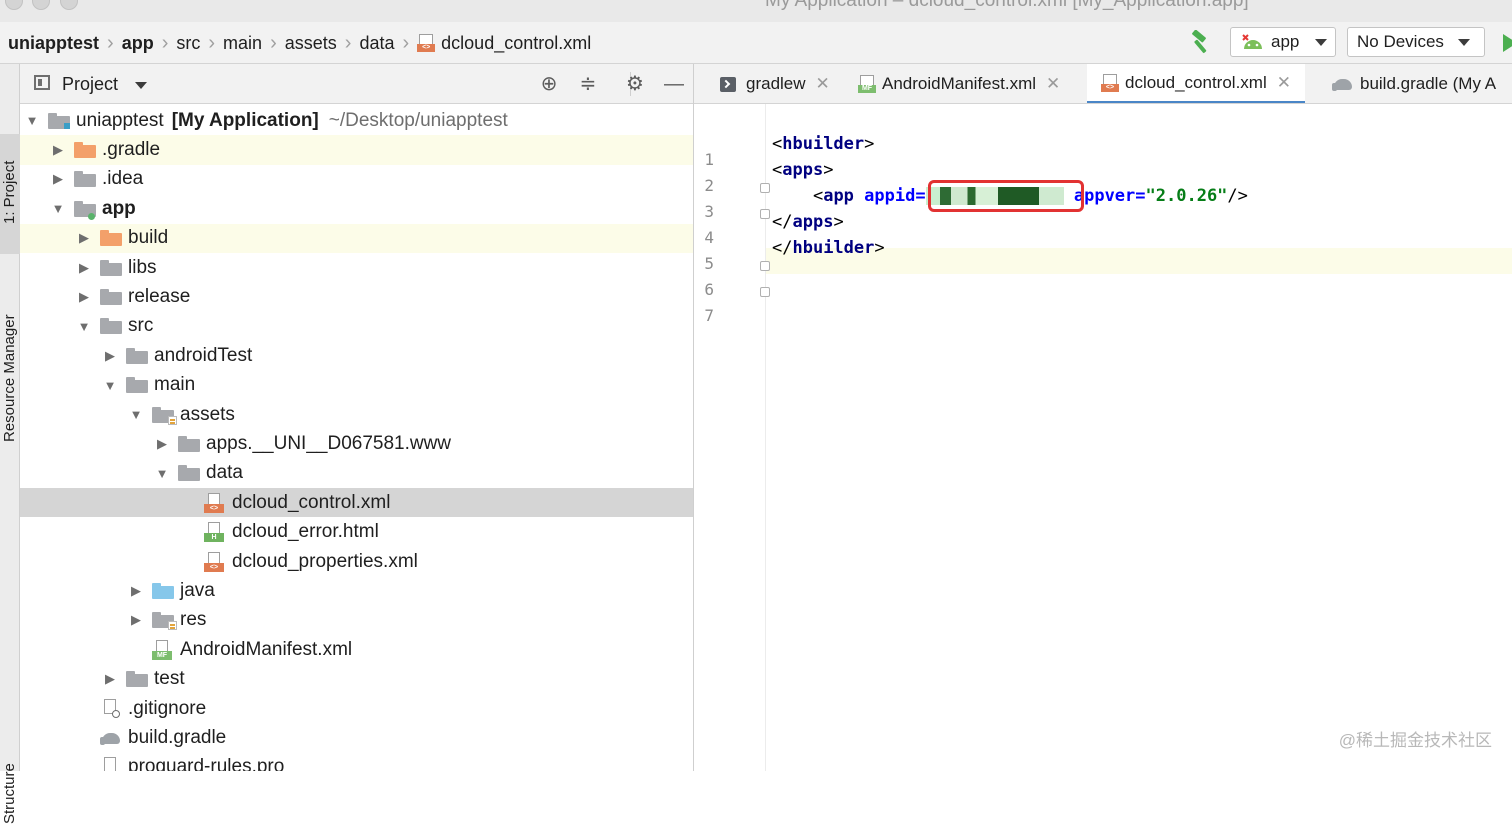 The width and height of the screenshot is (1512, 824). I want to click on tree-row-apps-www: ▶ apps.__UNI__D067581.www, so click(356, 443).